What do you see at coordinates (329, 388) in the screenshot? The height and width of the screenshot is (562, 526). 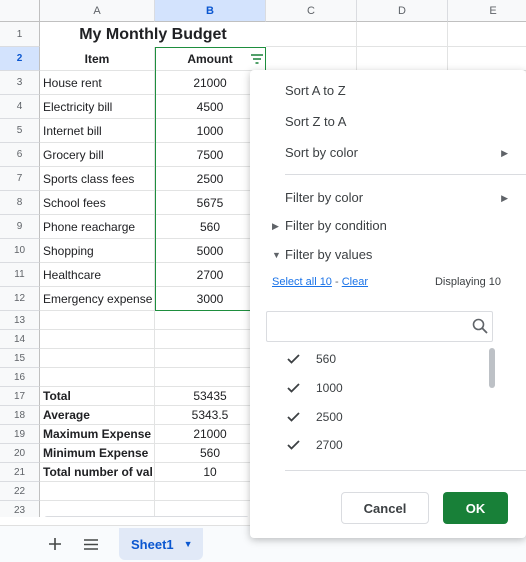 I see `filter-value-label: 1000` at bounding box center [329, 388].